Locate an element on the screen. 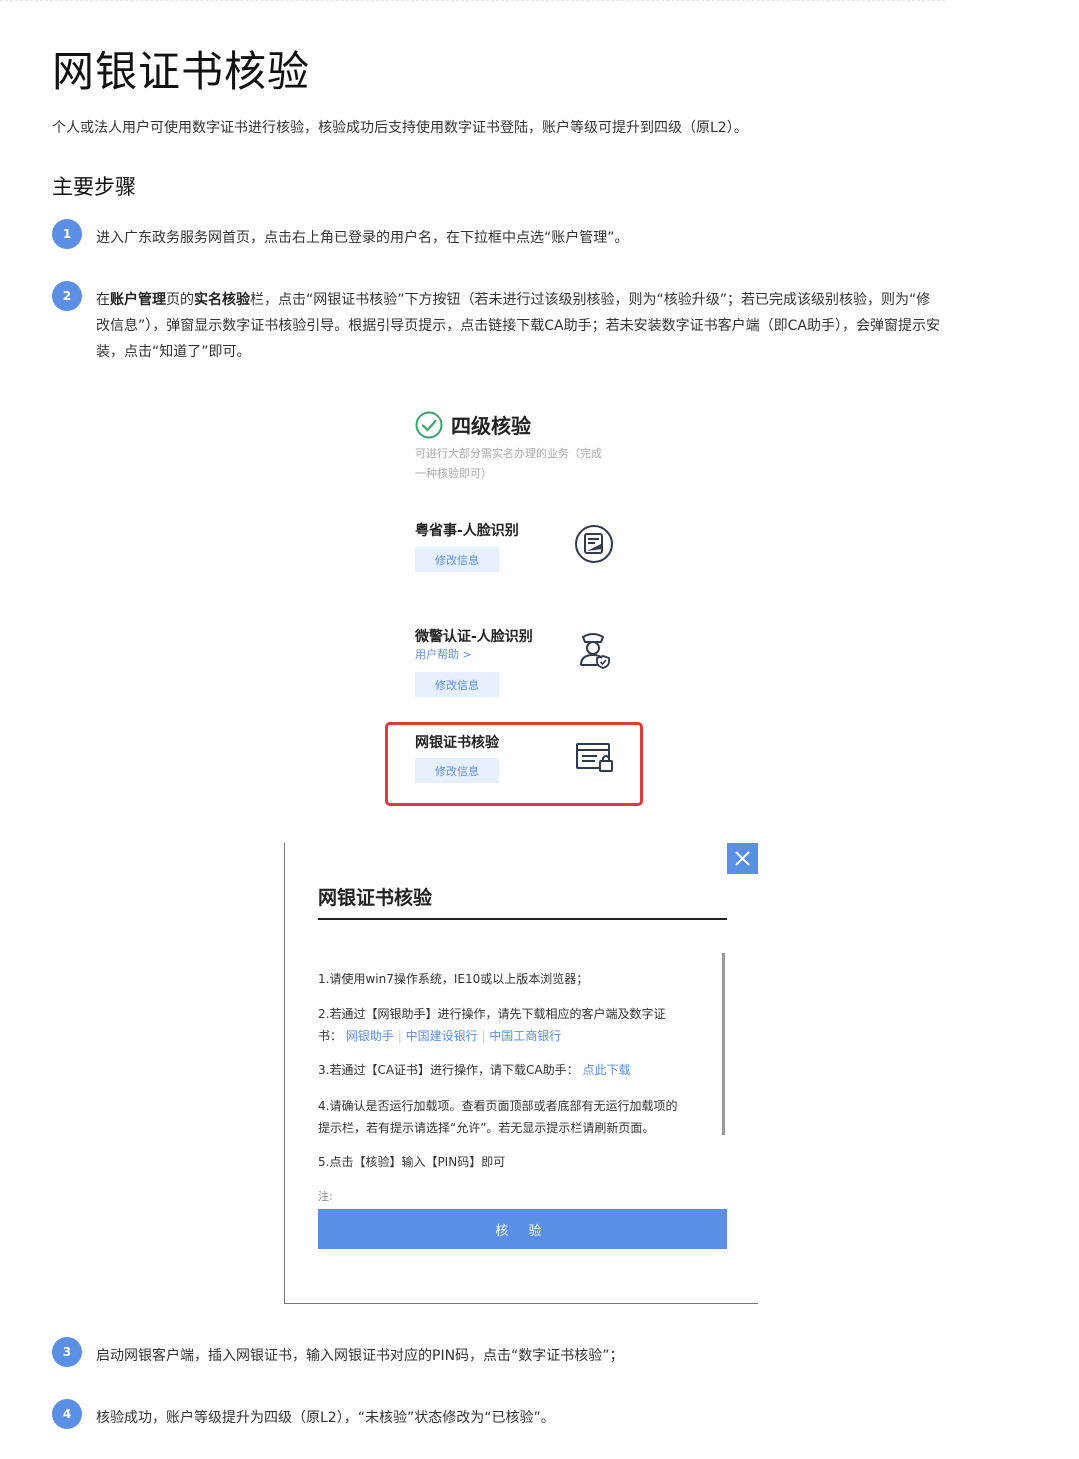  download-link: 点此下载 is located at coordinates (606, 1070).